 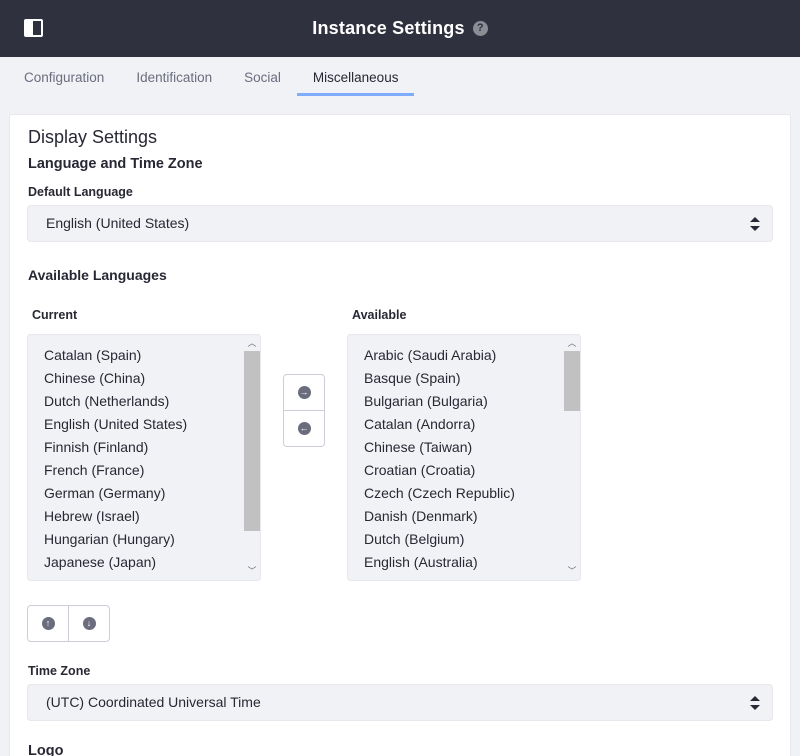 I want to click on available-scrollbar: ︿ ﹀, so click(x=572, y=457).